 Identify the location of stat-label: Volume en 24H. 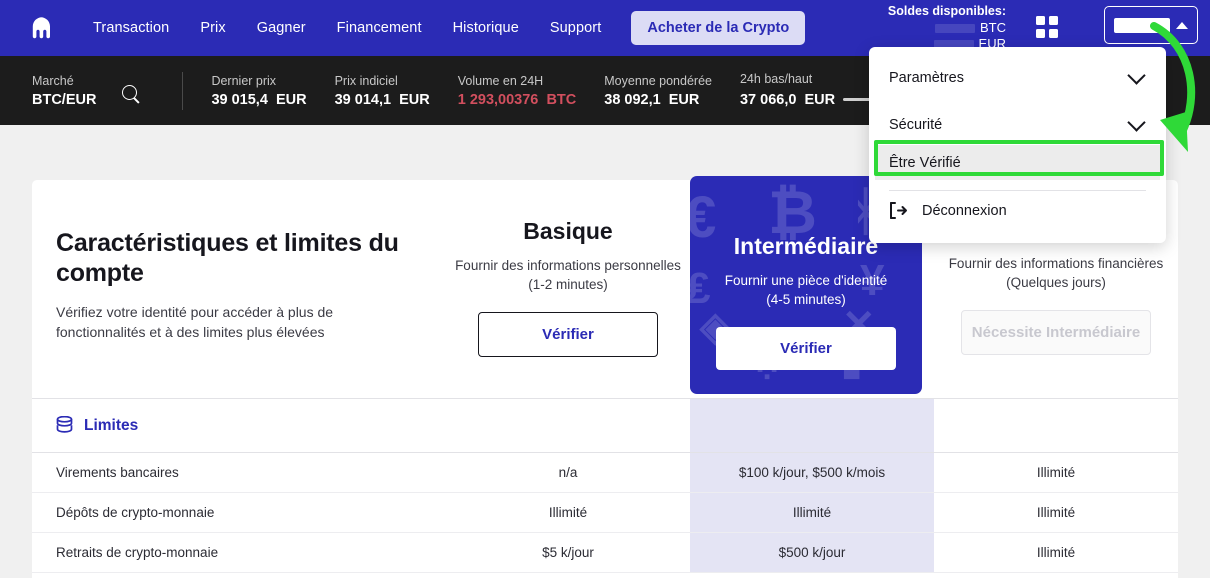
(500, 80).